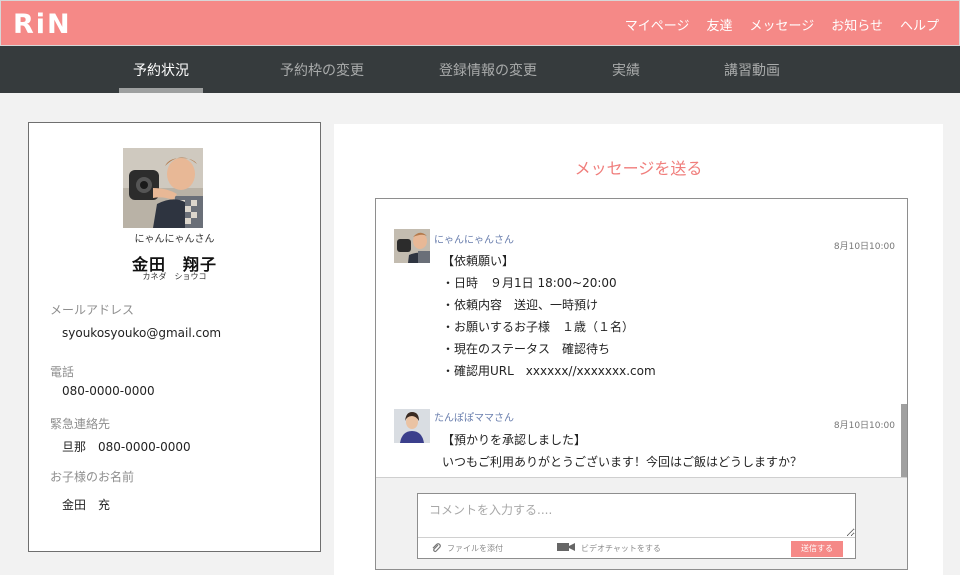 The width and height of the screenshot is (960, 575). I want to click on tab-training-videos: 講習動画, so click(752, 69).